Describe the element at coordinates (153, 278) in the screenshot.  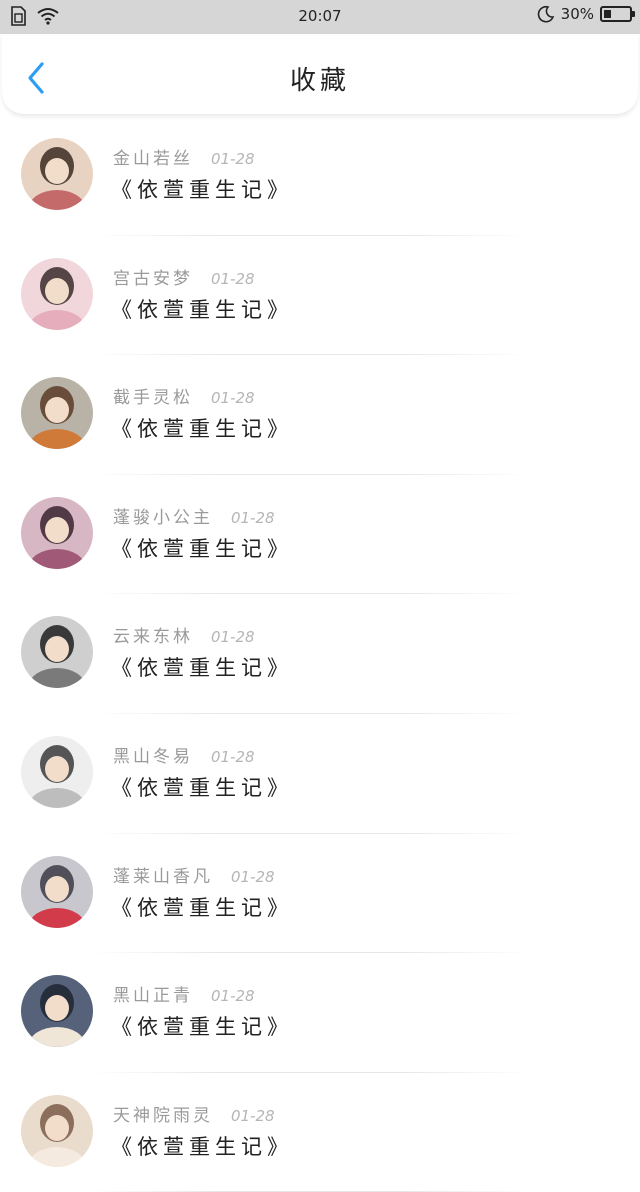
I see `user-name: 宫古安梦` at that location.